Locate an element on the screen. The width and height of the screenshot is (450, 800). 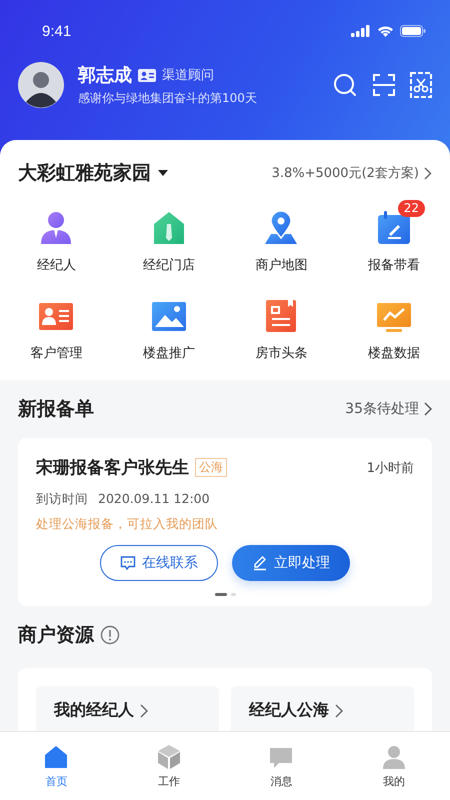
resource-tile: 经纪人公海 is located at coordinates (322, 708).